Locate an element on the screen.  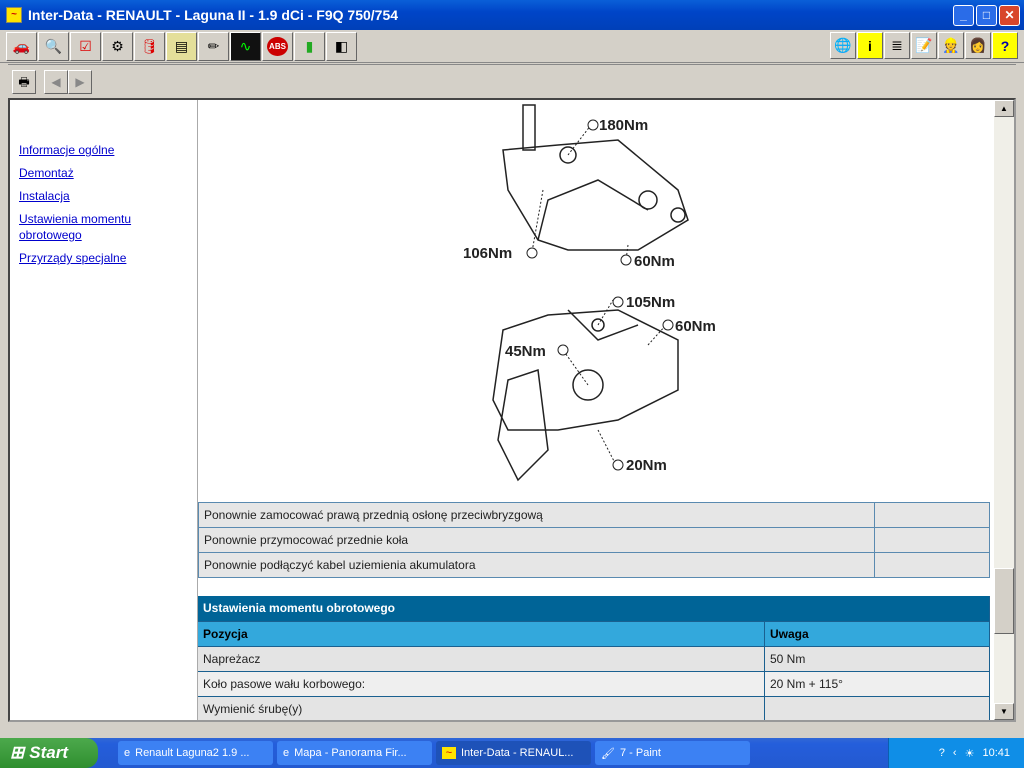
scroll-down-button: ▼ is located at coordinates (1004, 711).